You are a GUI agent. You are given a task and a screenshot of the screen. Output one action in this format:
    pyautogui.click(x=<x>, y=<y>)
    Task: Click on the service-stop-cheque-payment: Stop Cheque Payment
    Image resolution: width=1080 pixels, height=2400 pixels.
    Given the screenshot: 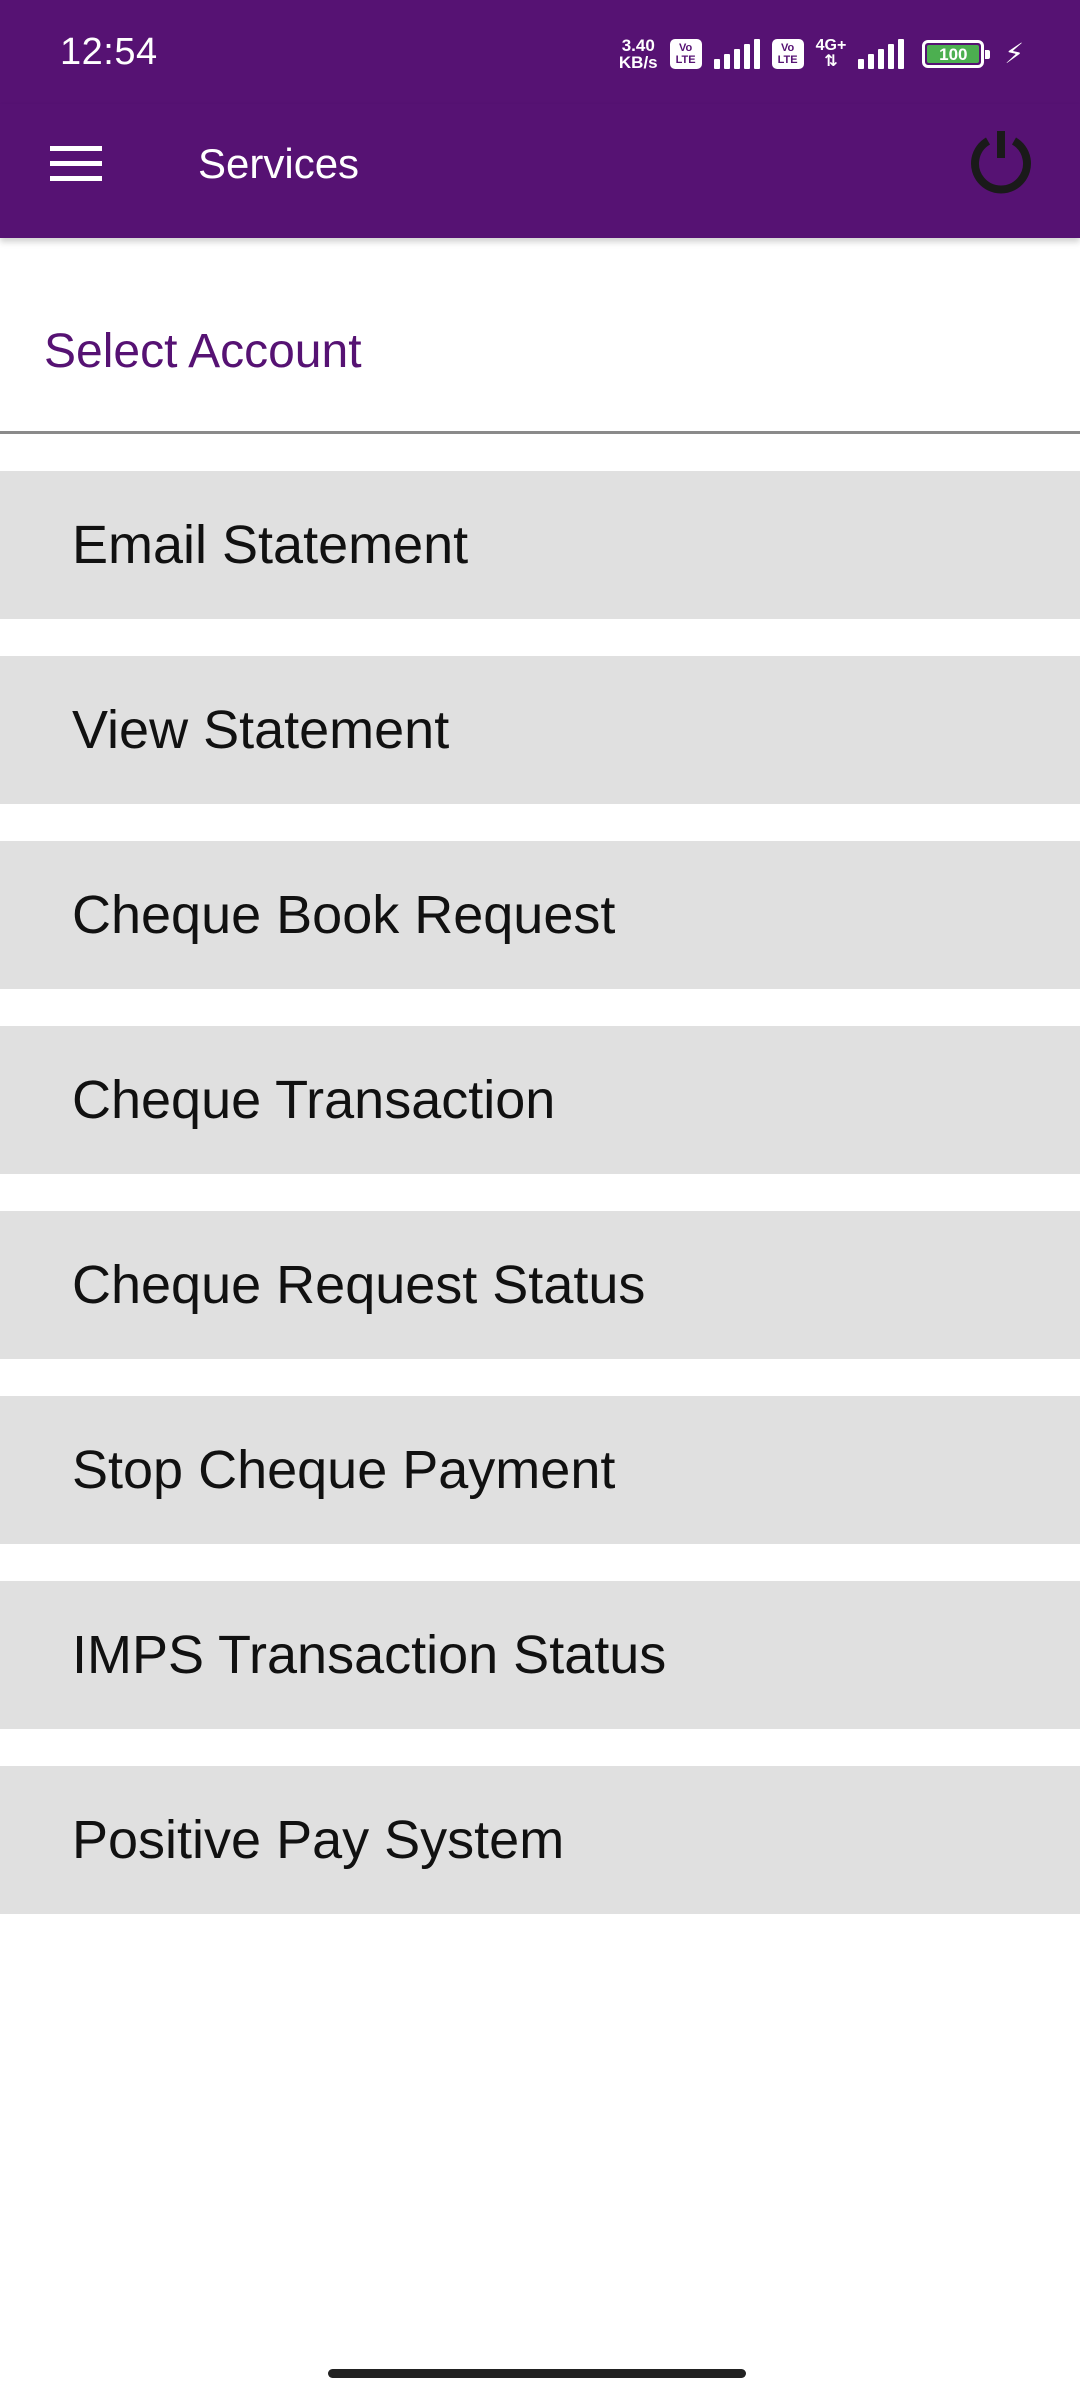 What is the action you would take?
    pyautogui.click(x=540, y=1470)
    